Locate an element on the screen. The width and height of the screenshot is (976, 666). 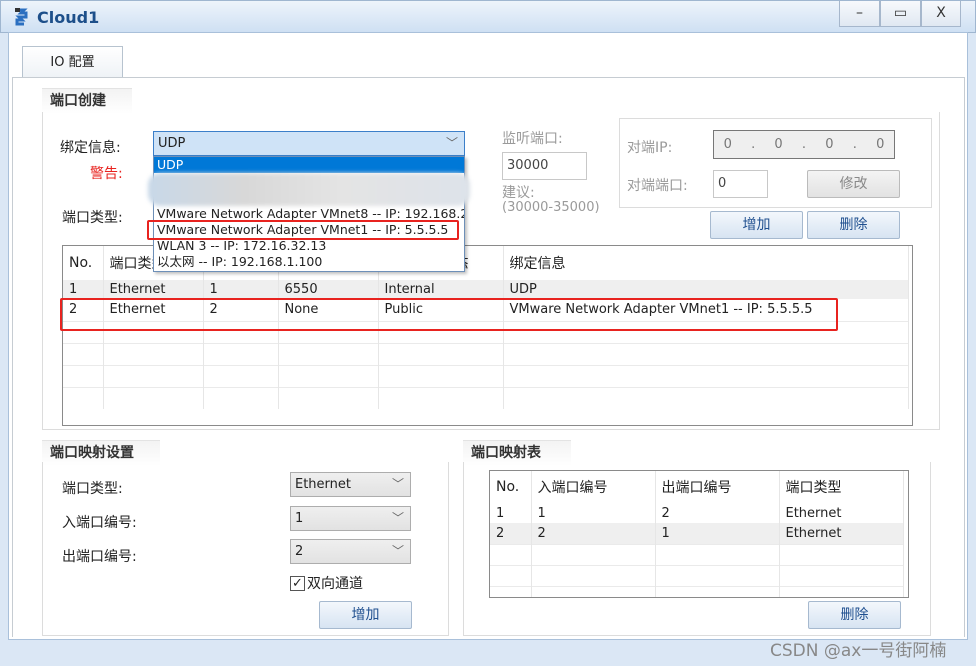
in-port-select: 1 ﹀ is located at coordinates (350, 518).